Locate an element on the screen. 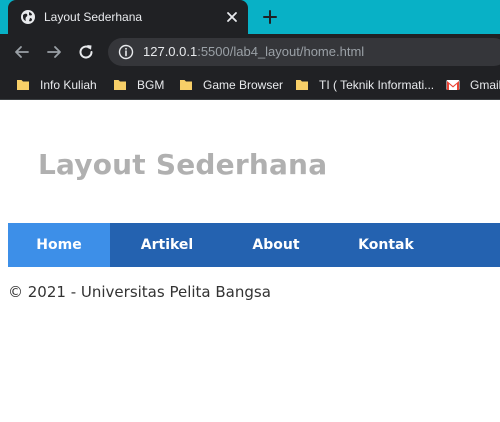 The height and width of the screenshot is (422, 500). bookmark-label: Gmail is located at coordinates (485, 85).